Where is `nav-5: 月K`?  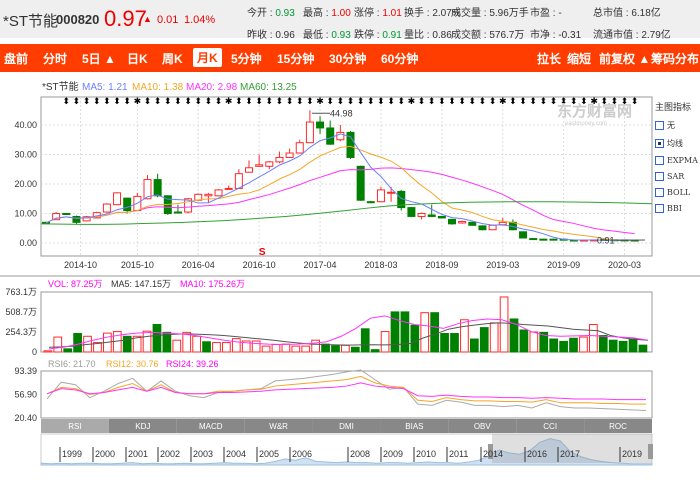
nav-5: 月K is located at coordinates (207, 57).